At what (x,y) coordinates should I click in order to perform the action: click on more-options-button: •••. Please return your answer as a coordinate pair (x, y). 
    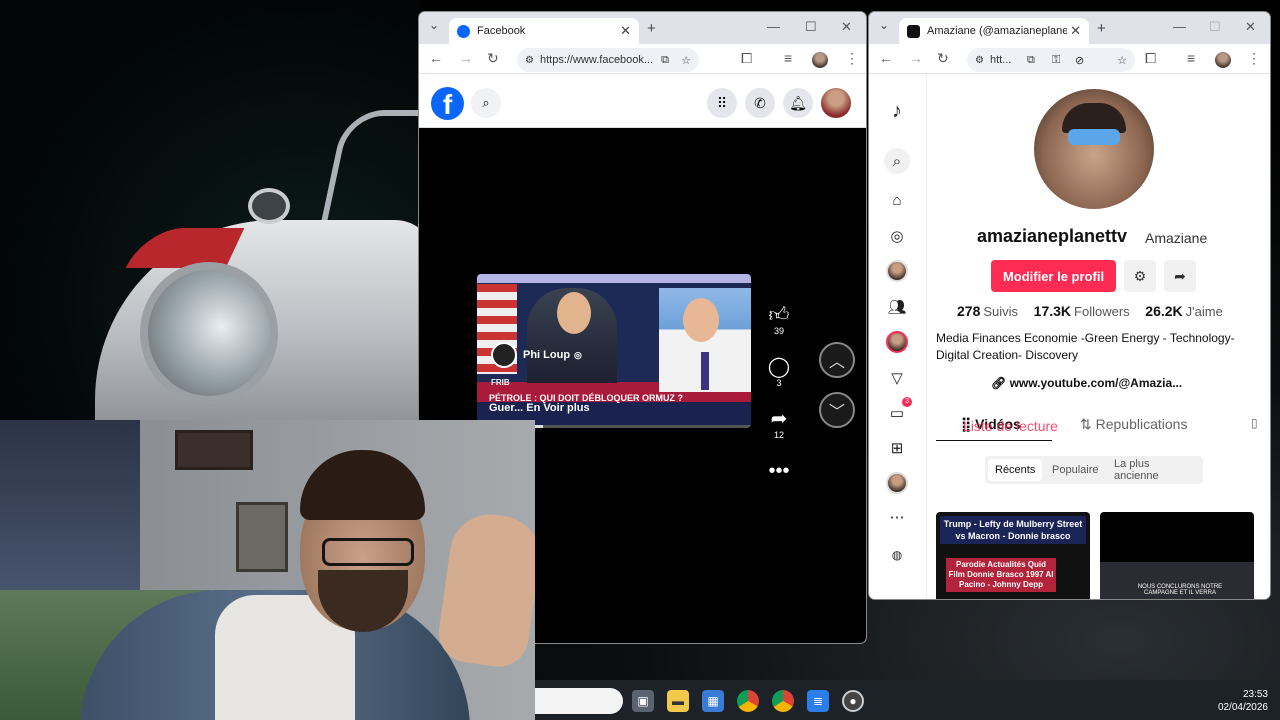
    Looking at the image, I should click on (779, 471).